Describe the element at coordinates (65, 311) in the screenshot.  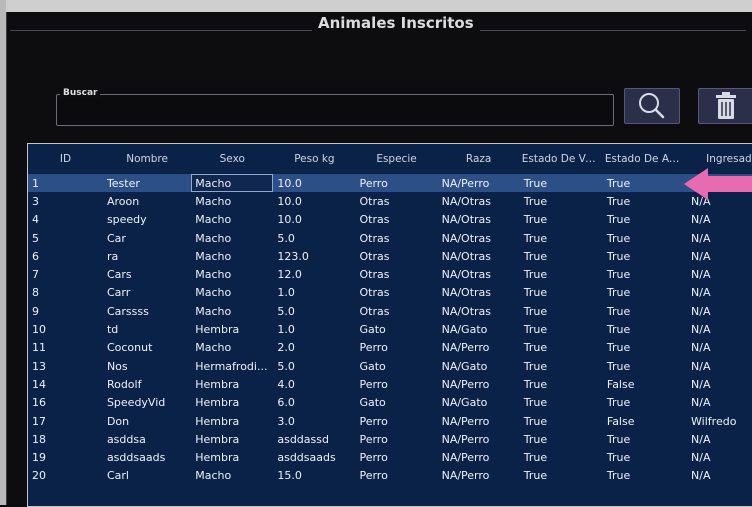
I see `cell-id: 9` at that location.